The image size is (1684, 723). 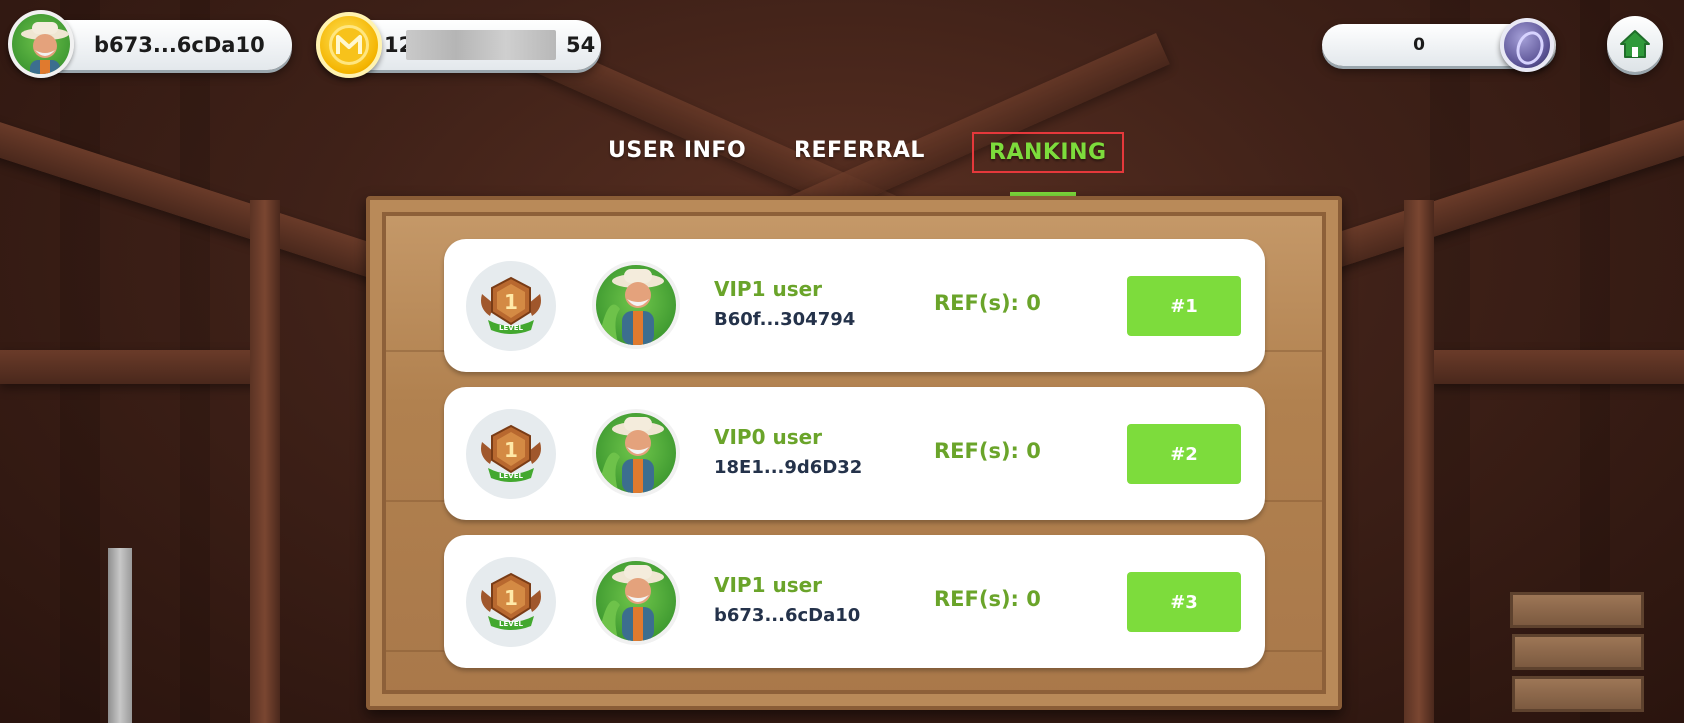 I want to click on home-button, so click(x=1635, y=44).